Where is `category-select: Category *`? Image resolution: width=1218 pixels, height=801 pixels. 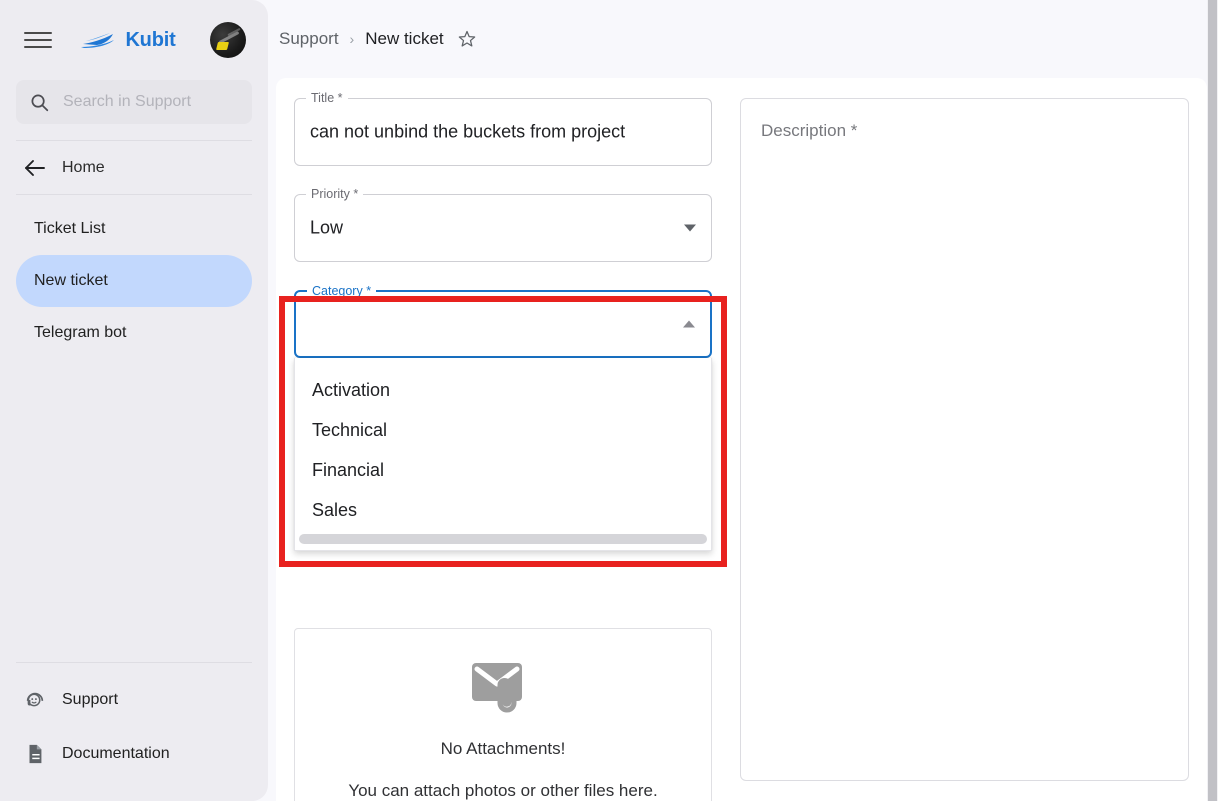
category-select: Category * is located at coordinates (503, 321).